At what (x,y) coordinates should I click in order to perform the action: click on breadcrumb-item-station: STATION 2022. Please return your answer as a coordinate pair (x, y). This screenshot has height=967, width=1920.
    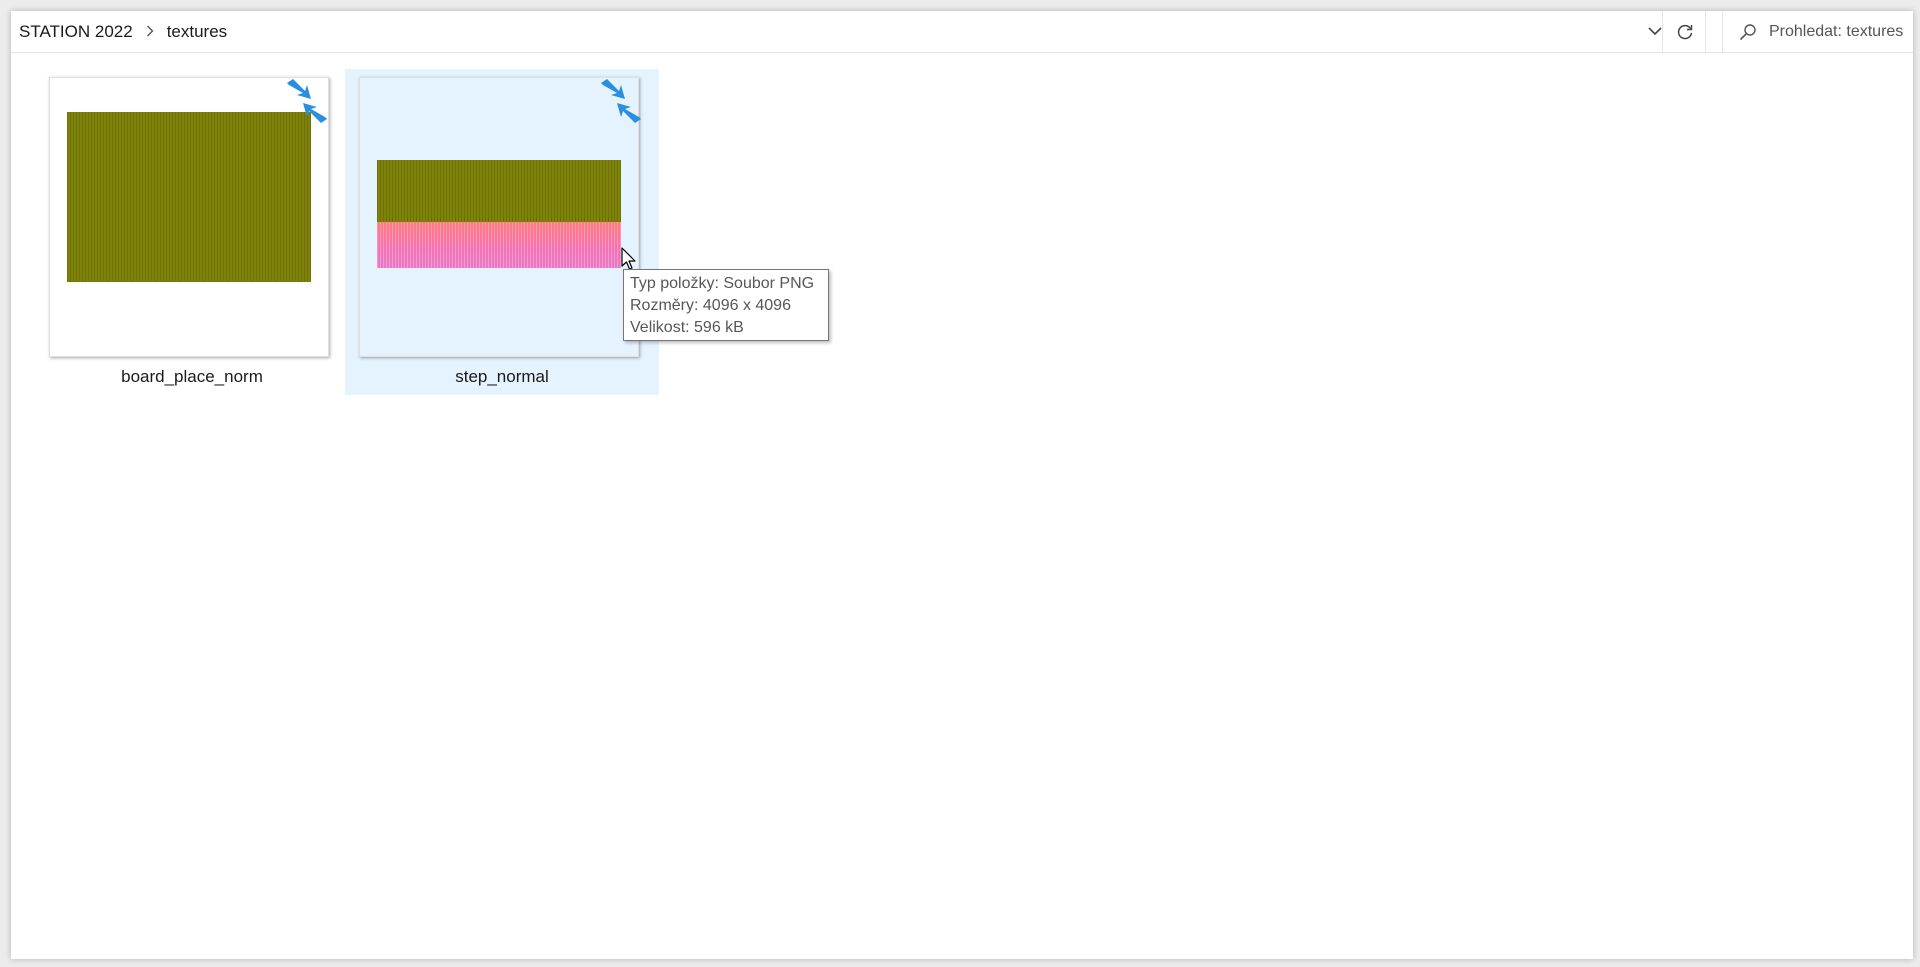
    Looking at the image, I should click on (76, 32).